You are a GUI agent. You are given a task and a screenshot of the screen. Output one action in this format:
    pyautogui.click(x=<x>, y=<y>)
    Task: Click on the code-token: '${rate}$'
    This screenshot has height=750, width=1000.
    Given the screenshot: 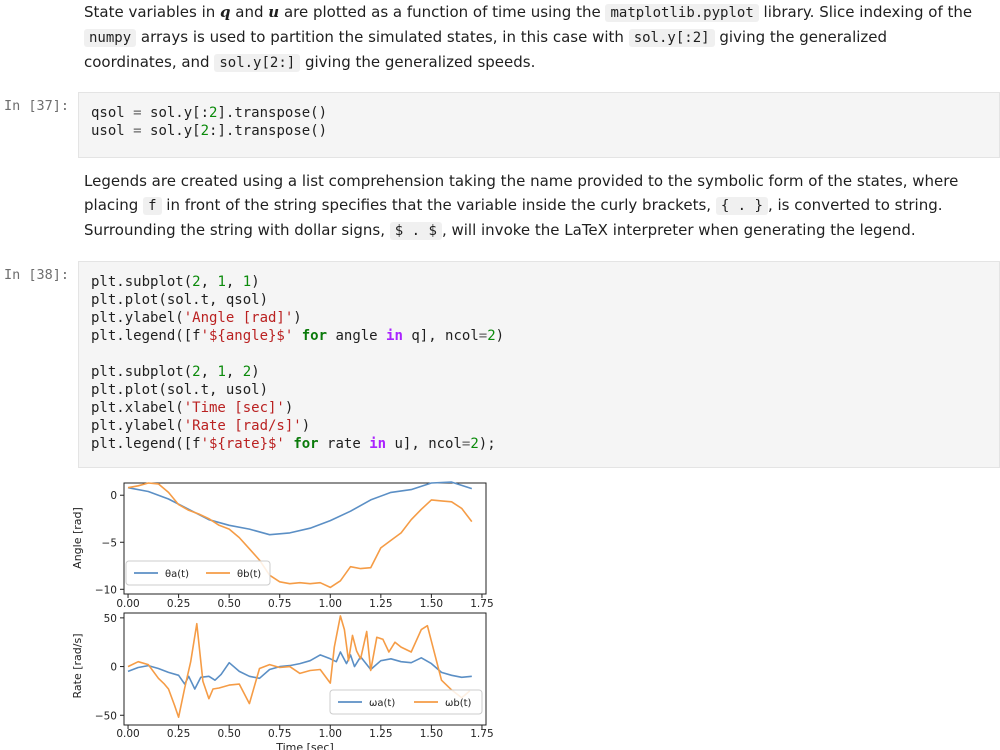 What is the action you would take?
    pyautogui.click(x=242, y=444)
    